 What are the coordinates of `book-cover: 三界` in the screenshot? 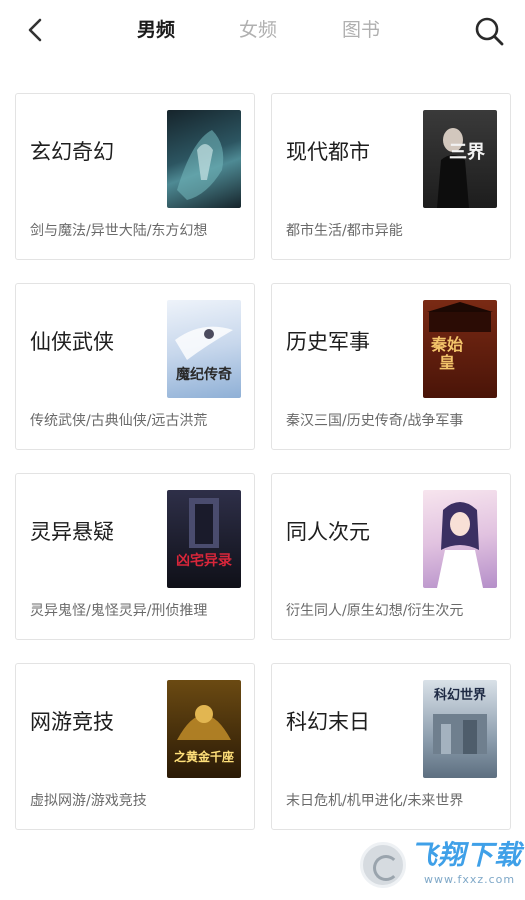 It's located at (460, 159).